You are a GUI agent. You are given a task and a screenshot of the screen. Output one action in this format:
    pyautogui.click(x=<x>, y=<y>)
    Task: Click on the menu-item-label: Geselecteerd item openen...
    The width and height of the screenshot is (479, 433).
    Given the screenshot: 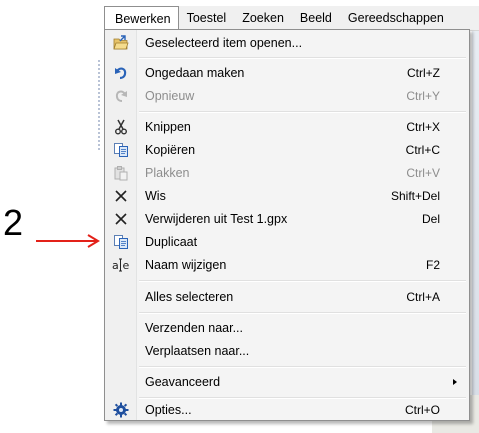 What is the action you would take?
    pyautogui.click(x=224, y=43)
    